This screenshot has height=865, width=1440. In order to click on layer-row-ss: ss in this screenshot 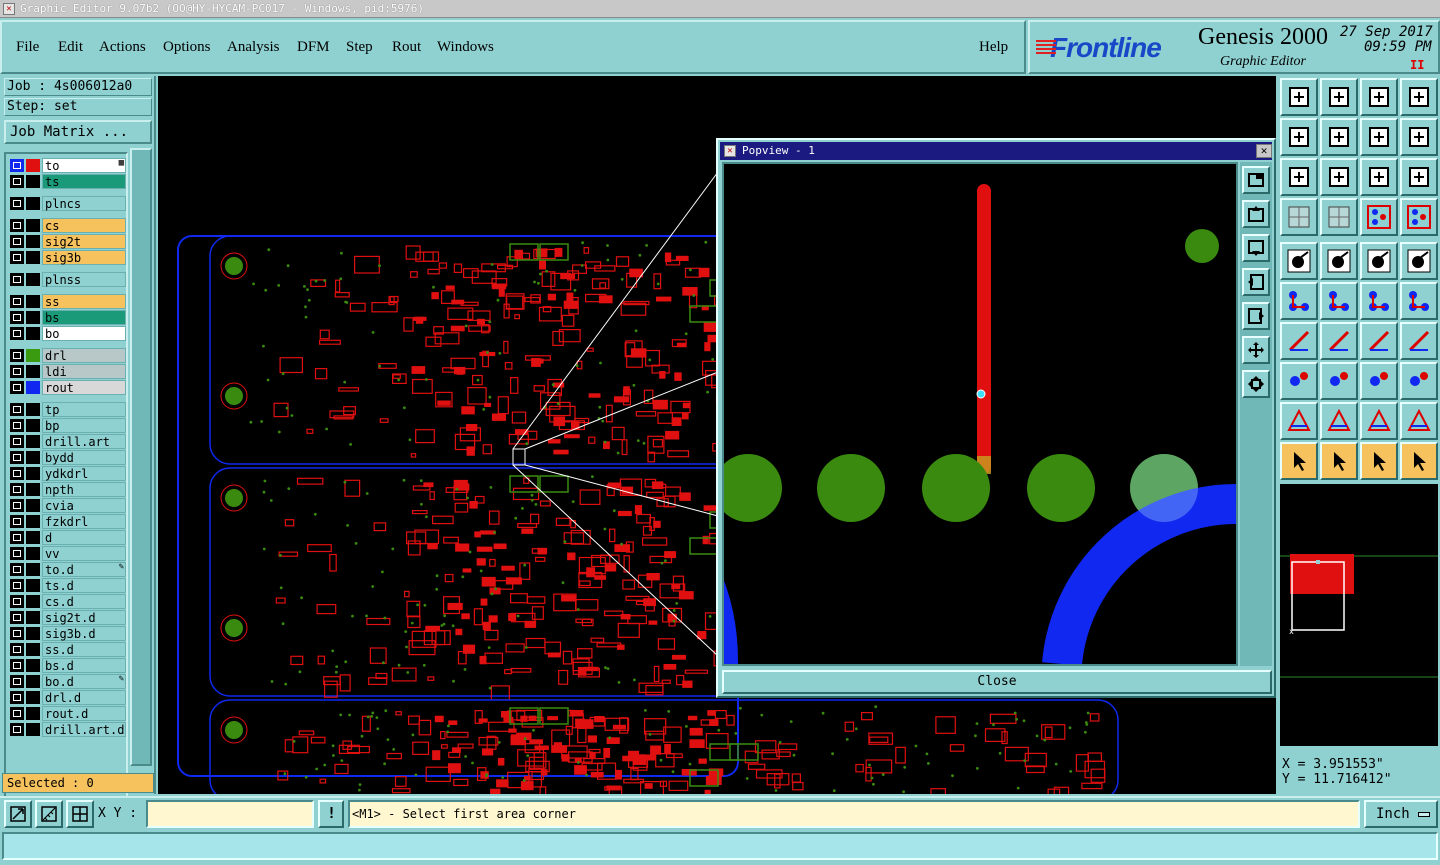, I will do `click(67, 301)`.